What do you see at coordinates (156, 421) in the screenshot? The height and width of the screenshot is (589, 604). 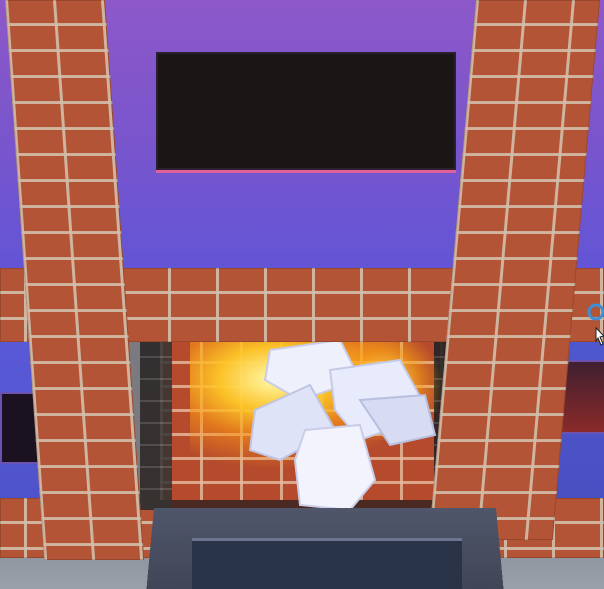 I see `firebox-side-left` at bounding box center [156, 421].